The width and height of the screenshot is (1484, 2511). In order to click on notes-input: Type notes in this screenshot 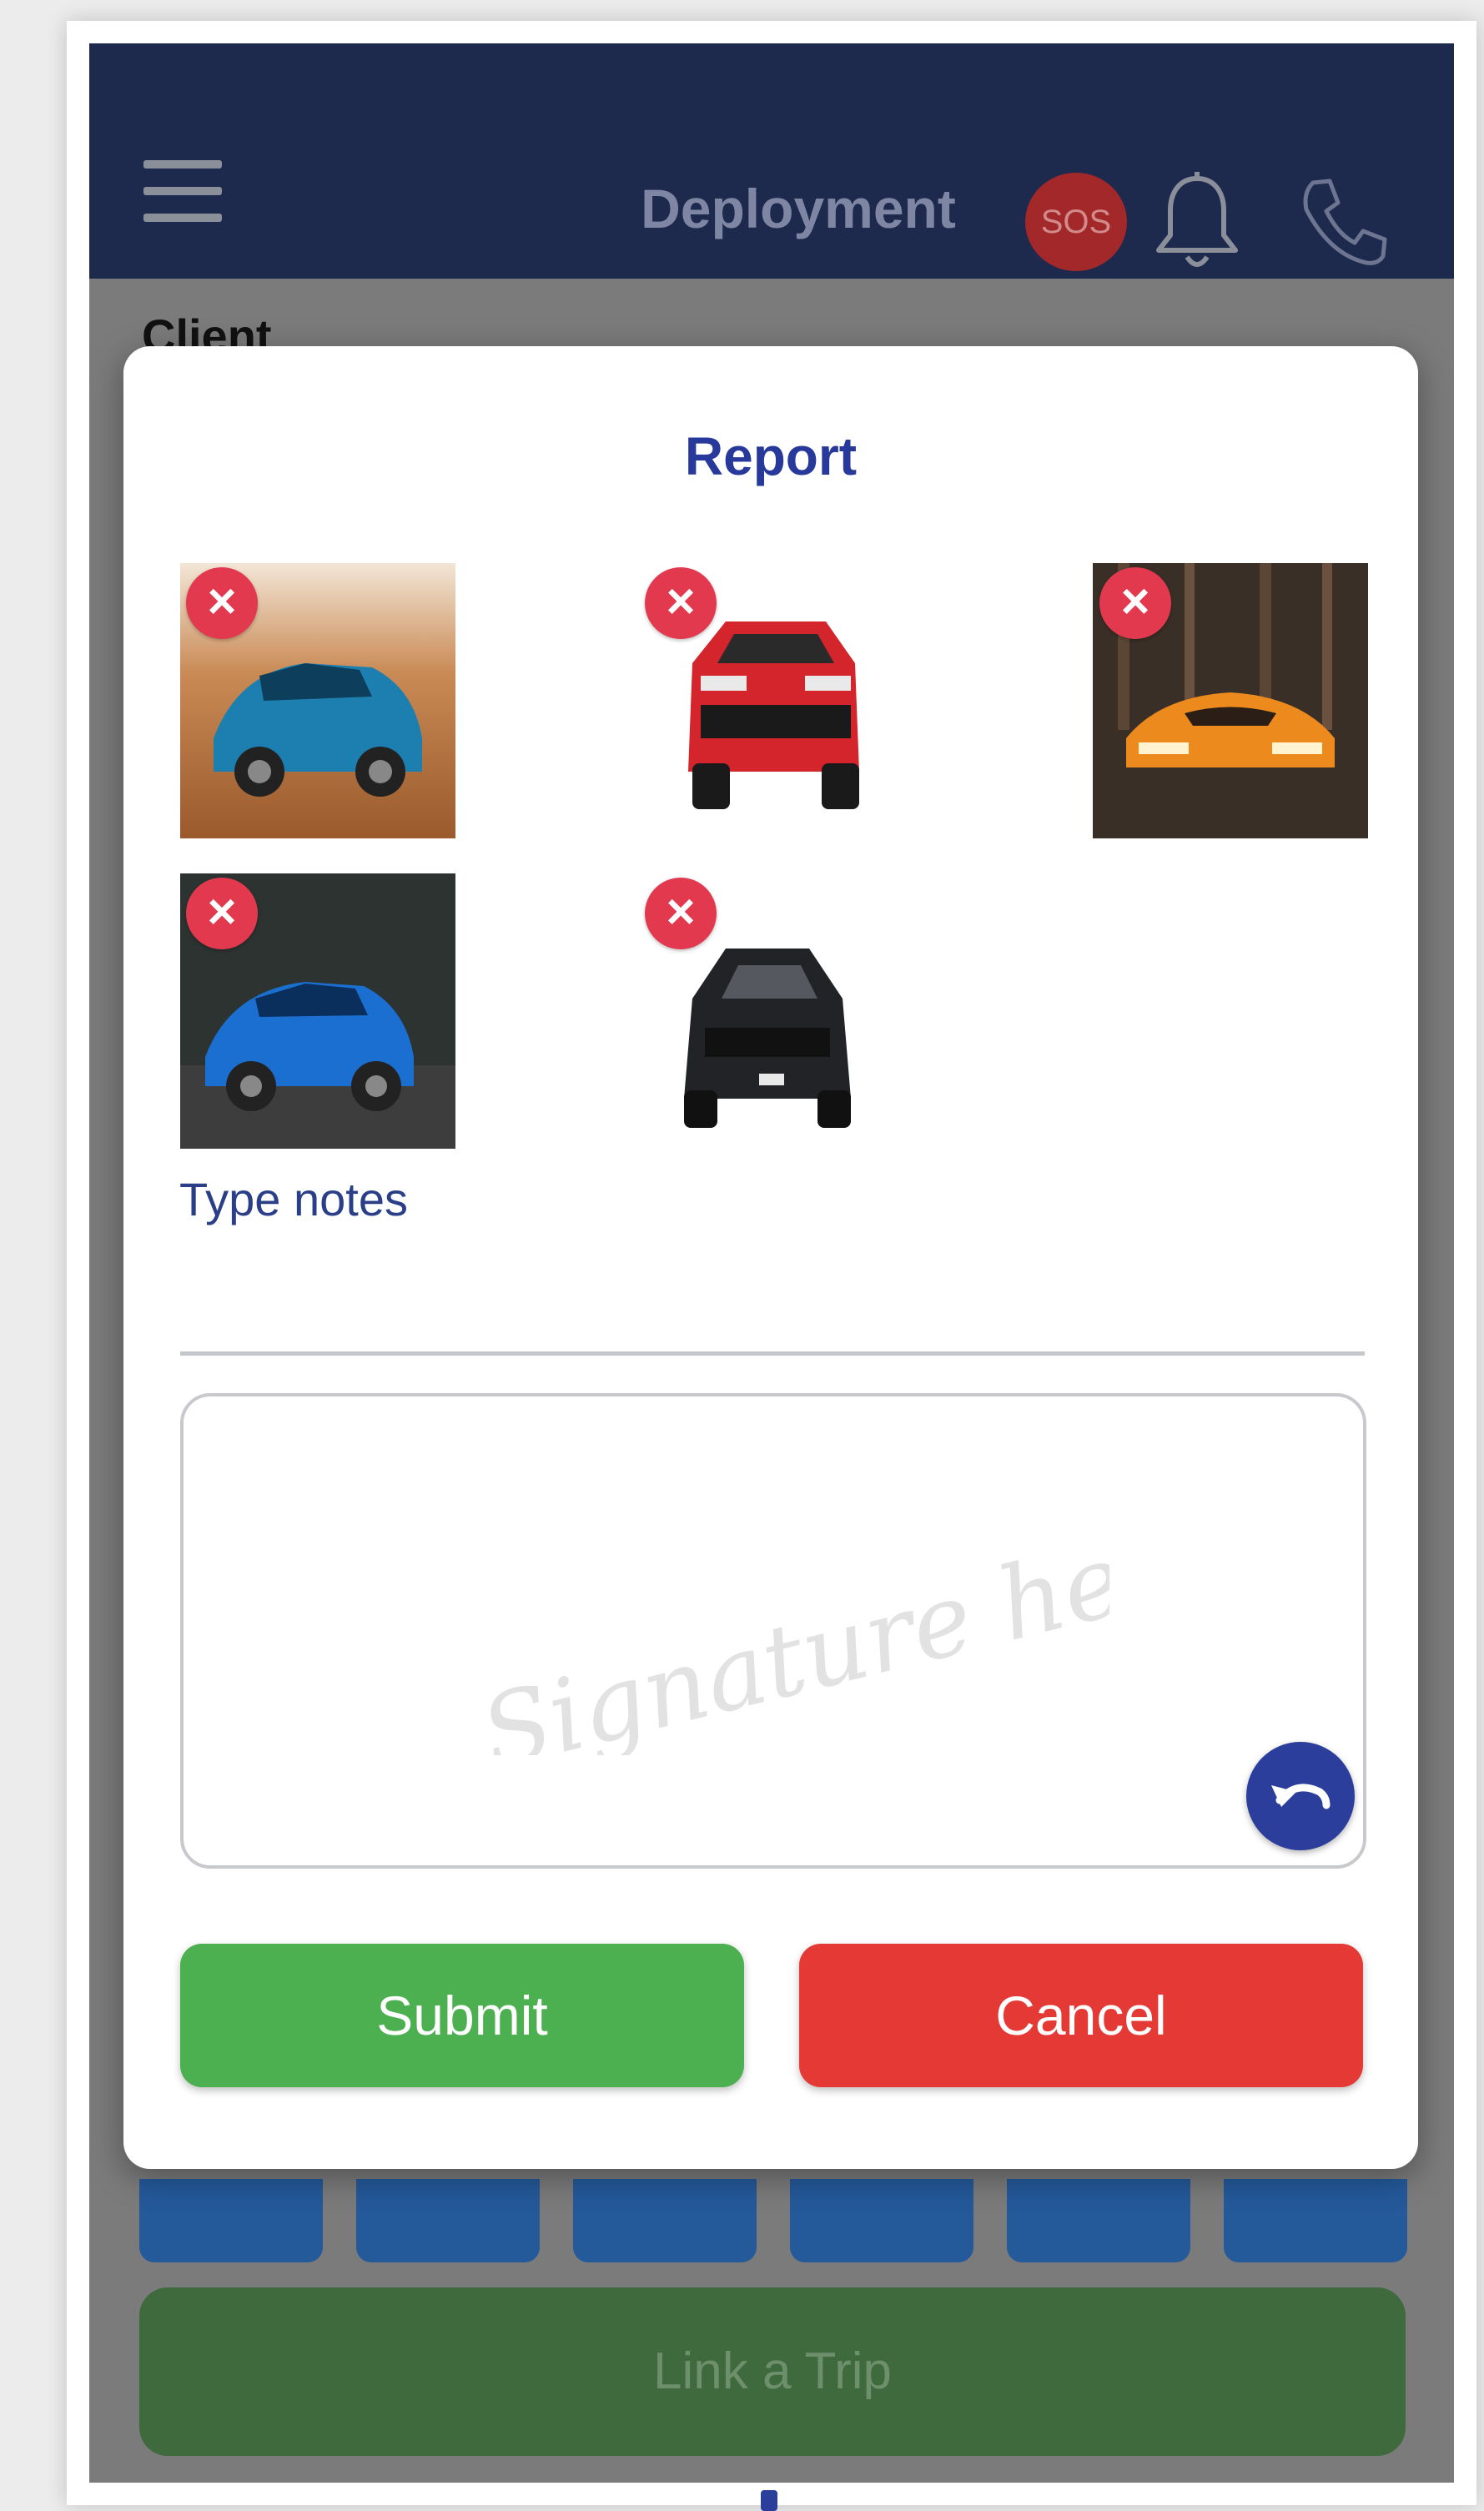, I will do `click(294, 1199)`.